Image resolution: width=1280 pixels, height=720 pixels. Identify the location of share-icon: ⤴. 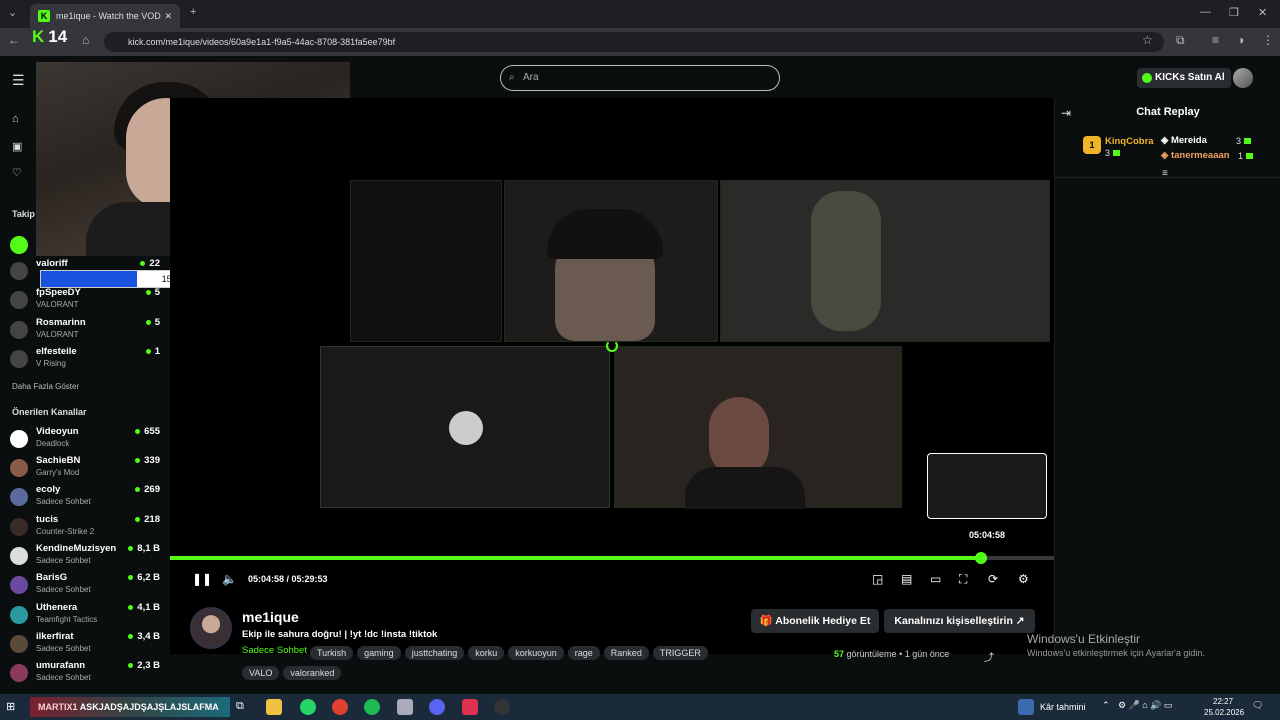
(989, 656).